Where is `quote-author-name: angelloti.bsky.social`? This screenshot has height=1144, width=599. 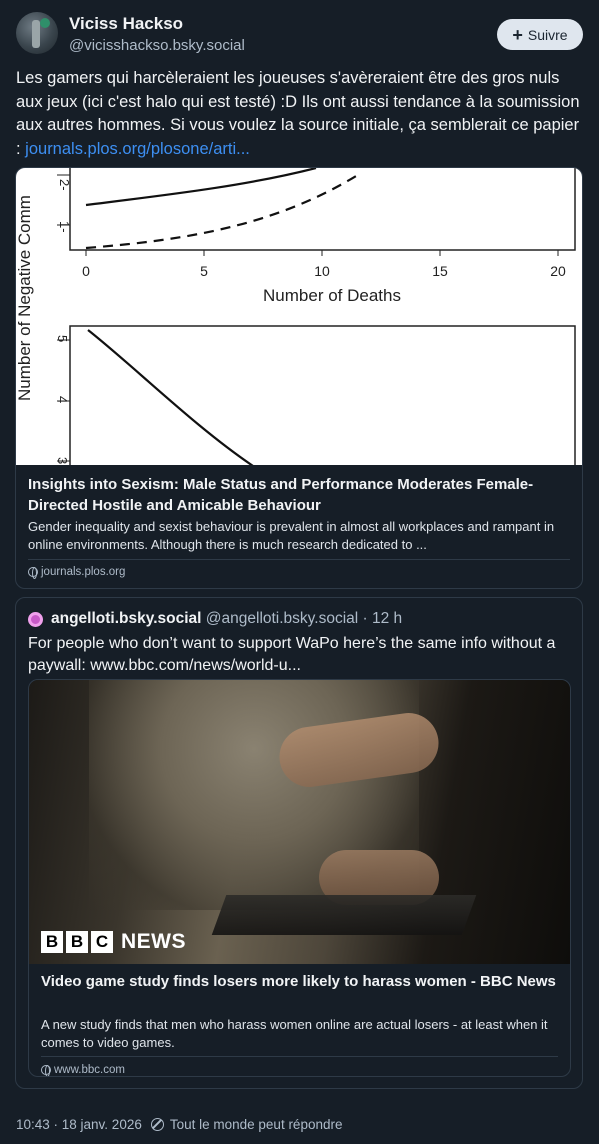 quote-author-name: angelloti.bsky.social is located at coordinates (126, 618).